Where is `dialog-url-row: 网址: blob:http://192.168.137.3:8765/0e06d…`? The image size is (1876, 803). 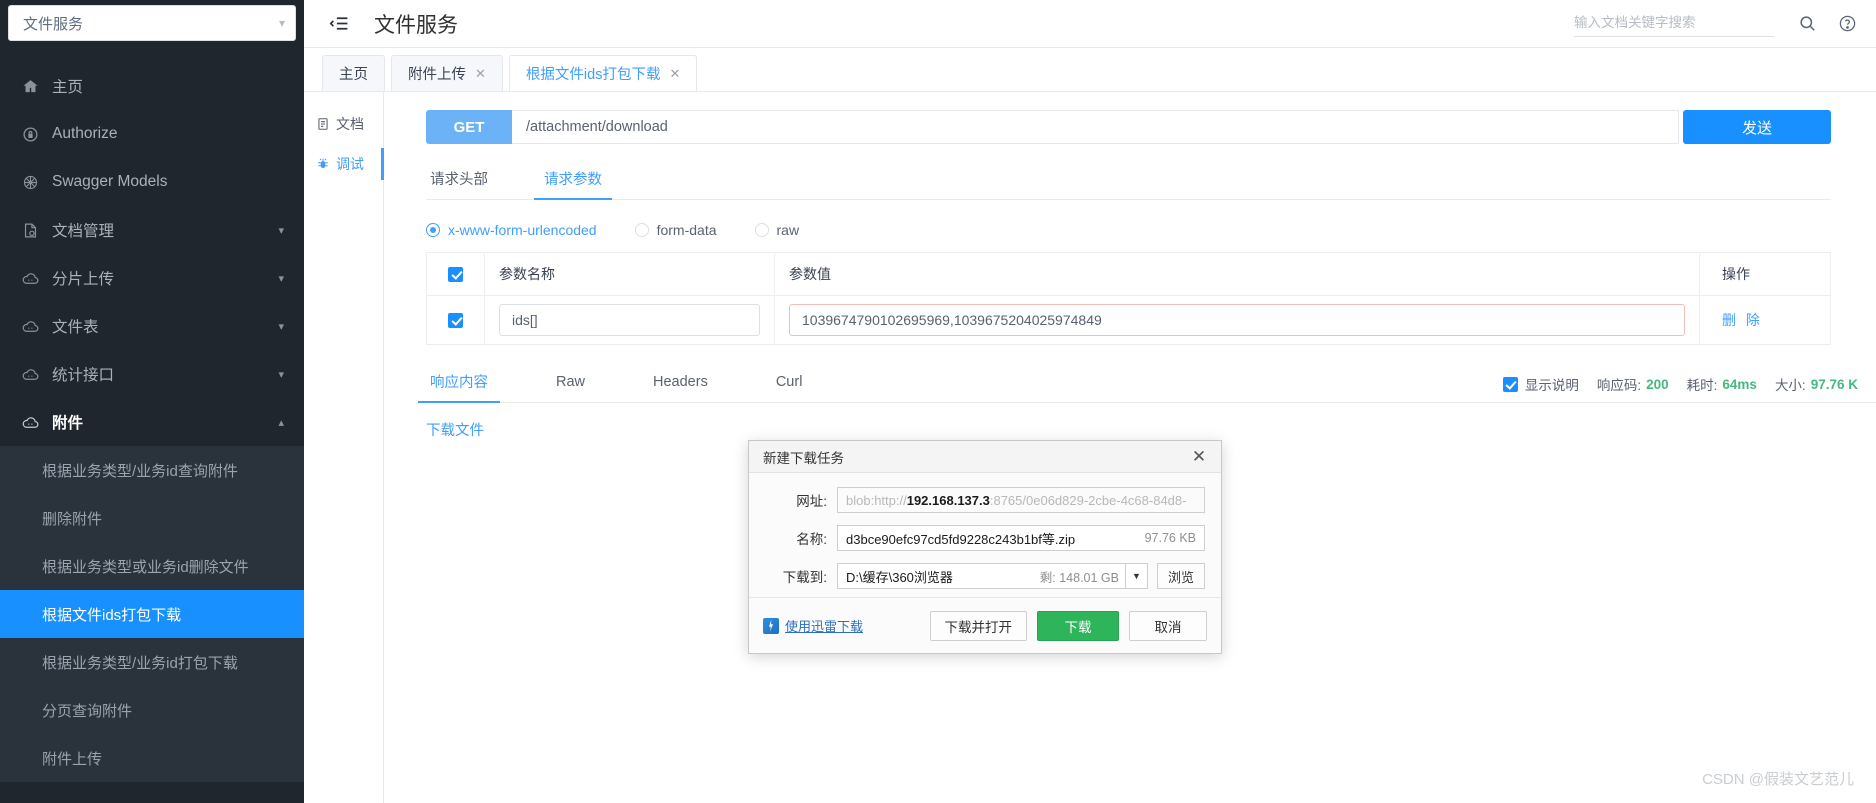
dialog-url-row: 网址: blob:http://192.168.137.3:8765/0e06d… is located at coordinates (985, 500).